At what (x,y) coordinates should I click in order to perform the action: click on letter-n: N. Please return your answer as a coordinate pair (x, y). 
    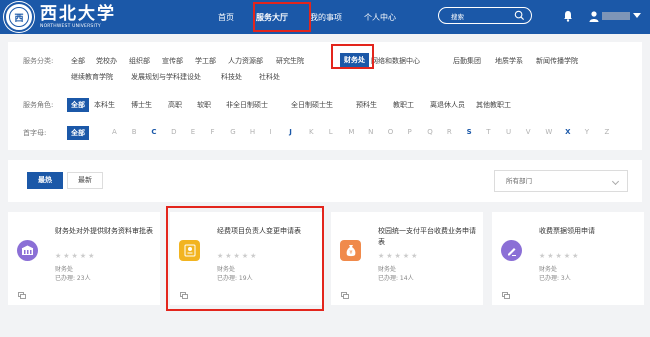
    Looking at the image, I should click on (370, 132).